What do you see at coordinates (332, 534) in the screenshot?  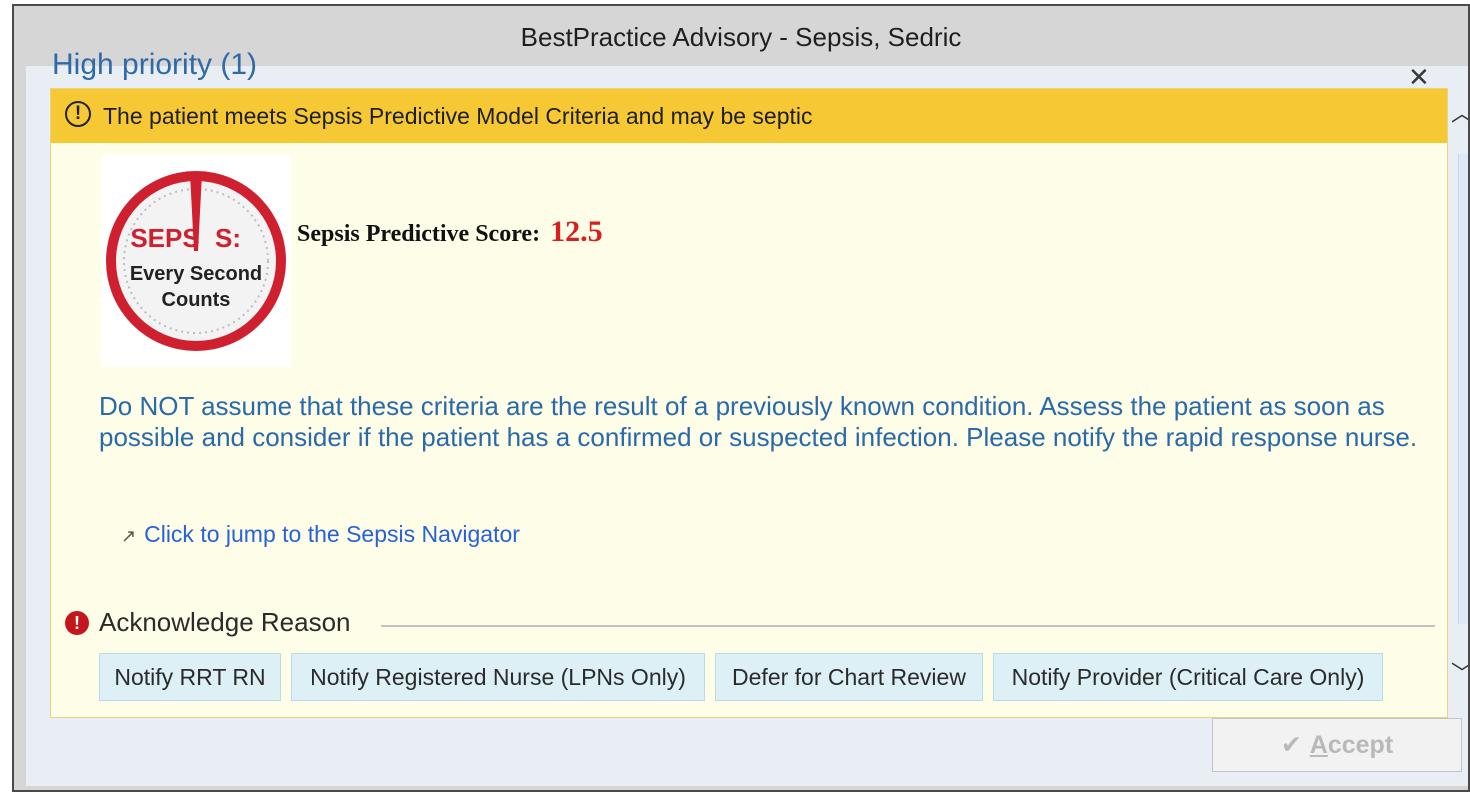 I see `navigator-link-text: Click to jump to the Sepsis Navigator` at bounding box center [332, 534].